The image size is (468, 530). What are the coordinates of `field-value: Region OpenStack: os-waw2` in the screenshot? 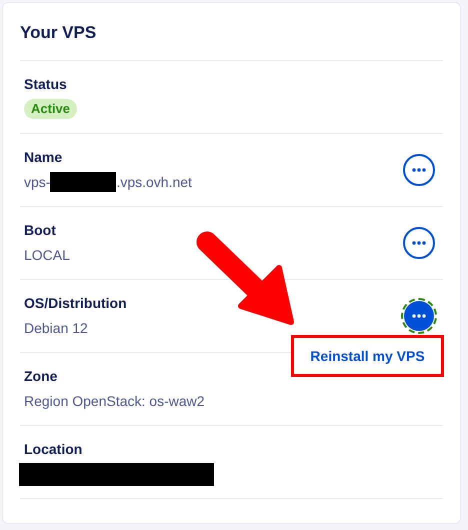 It's located at (114, 401).